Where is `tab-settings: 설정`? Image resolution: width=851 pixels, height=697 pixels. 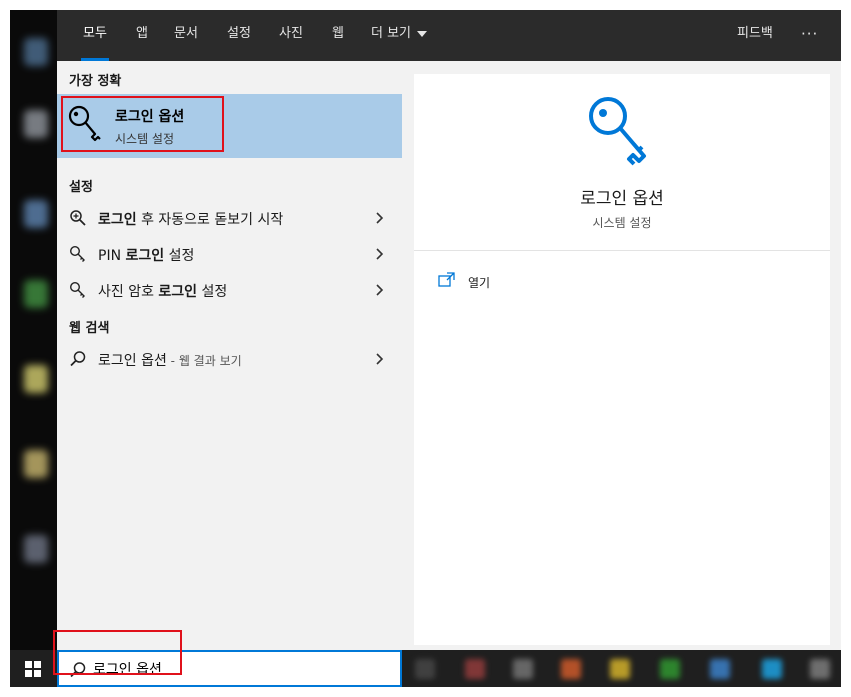
tab-settings: 설정 is located at coordinates (239, 35).